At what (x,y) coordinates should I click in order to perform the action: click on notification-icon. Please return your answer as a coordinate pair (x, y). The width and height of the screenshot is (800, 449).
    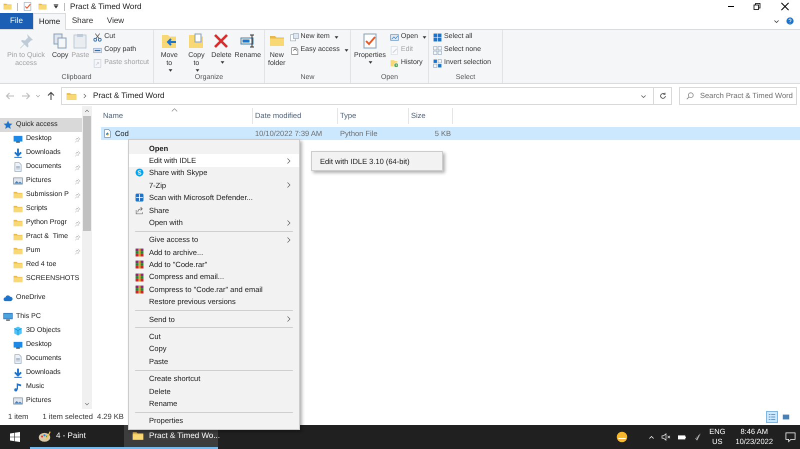
    Looking at the image, I should click on (790, 437).